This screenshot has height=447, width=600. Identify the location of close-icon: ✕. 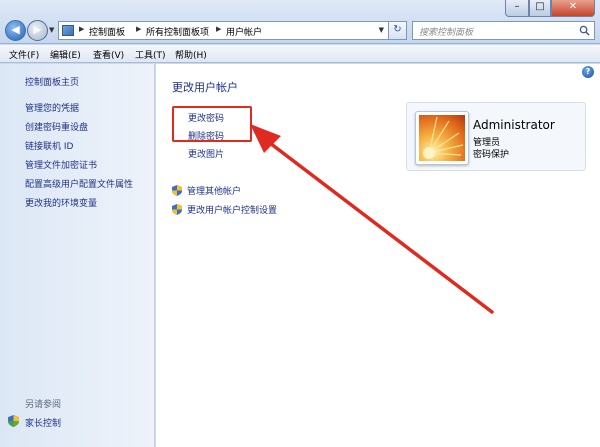
(573, 6).